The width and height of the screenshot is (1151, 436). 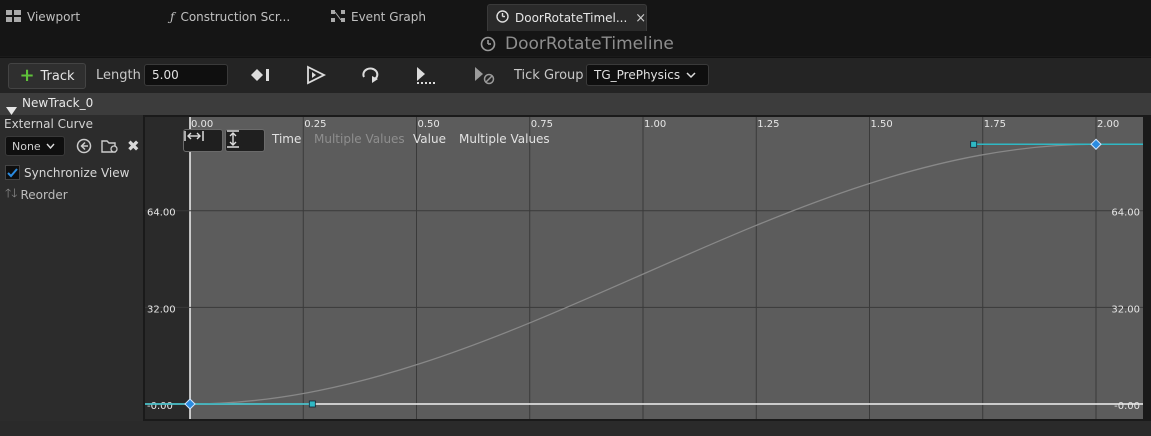 I want to click on external-curve-dropdown: None, so click(x=35, y=146).